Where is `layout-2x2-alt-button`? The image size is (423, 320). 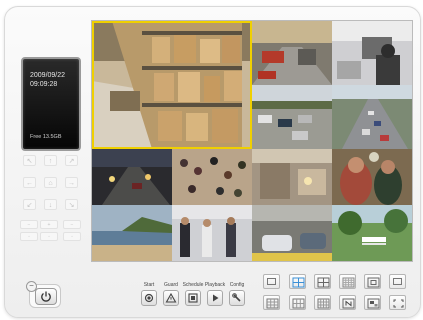 layout-2x2-alt-button is located at coordinates (322, 281).